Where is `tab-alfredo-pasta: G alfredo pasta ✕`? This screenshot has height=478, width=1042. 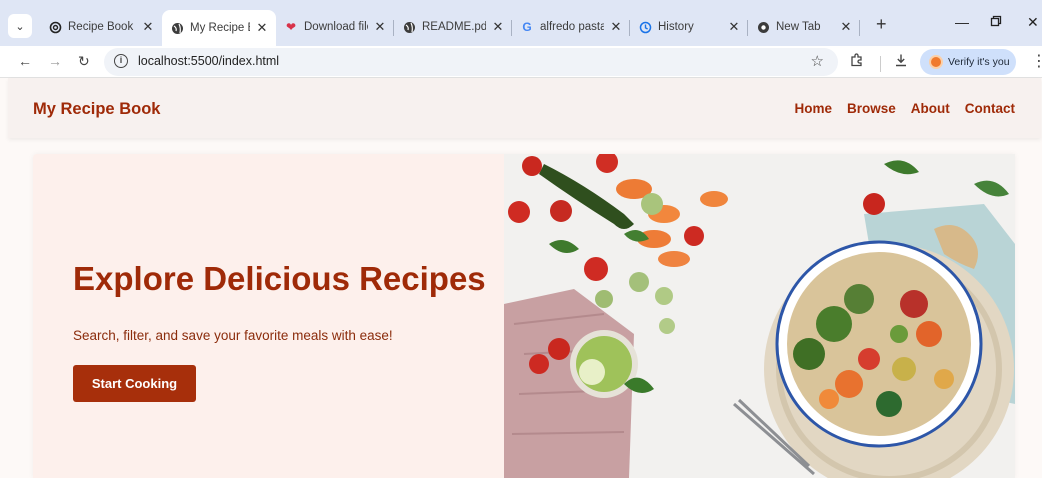
tab-alfredo-pasta: G alfredo pasta ✕ is located at coordinates (571, 27).